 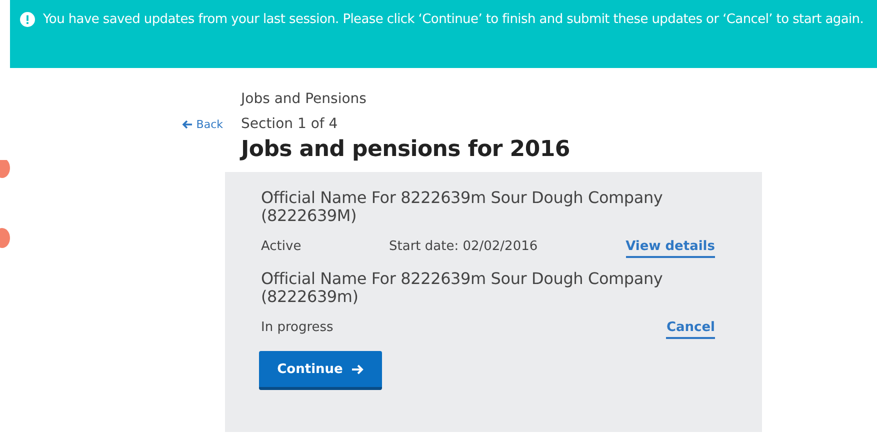 What do you see at coordinates (304, 99) in the screenshot?
I see `breadcrumb: Jobs and Pensions` at bounding box center [304, 99].